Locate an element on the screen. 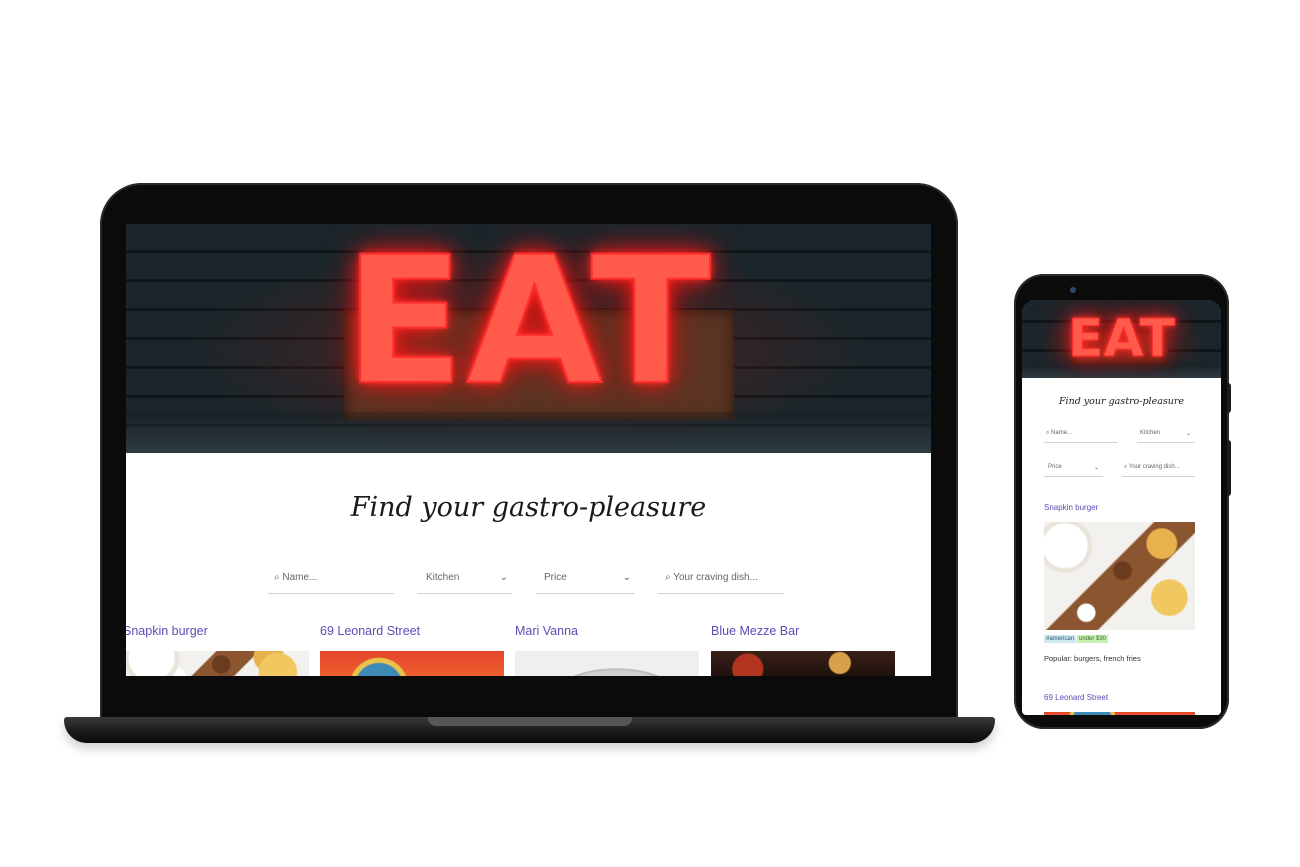 The image size is (1300, 867). cuisine-tag: #american is located at coordinates (1060, 639).